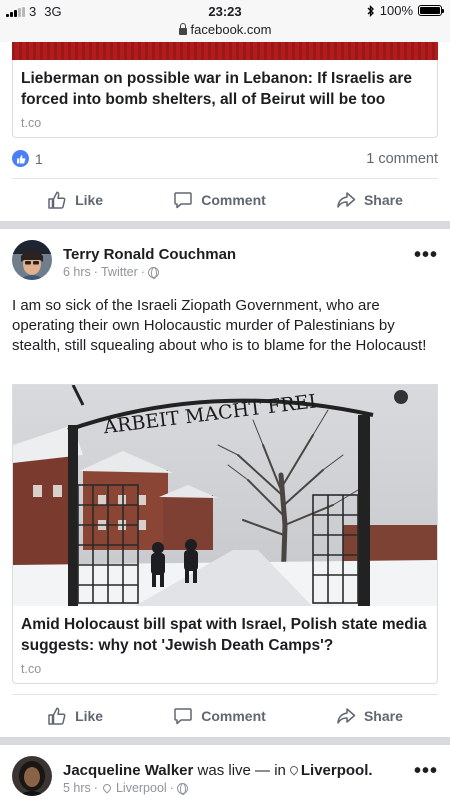  Describe the element at coordinates (231, 29) in the screenshot. I see `url-text: facebook.com` at that location.